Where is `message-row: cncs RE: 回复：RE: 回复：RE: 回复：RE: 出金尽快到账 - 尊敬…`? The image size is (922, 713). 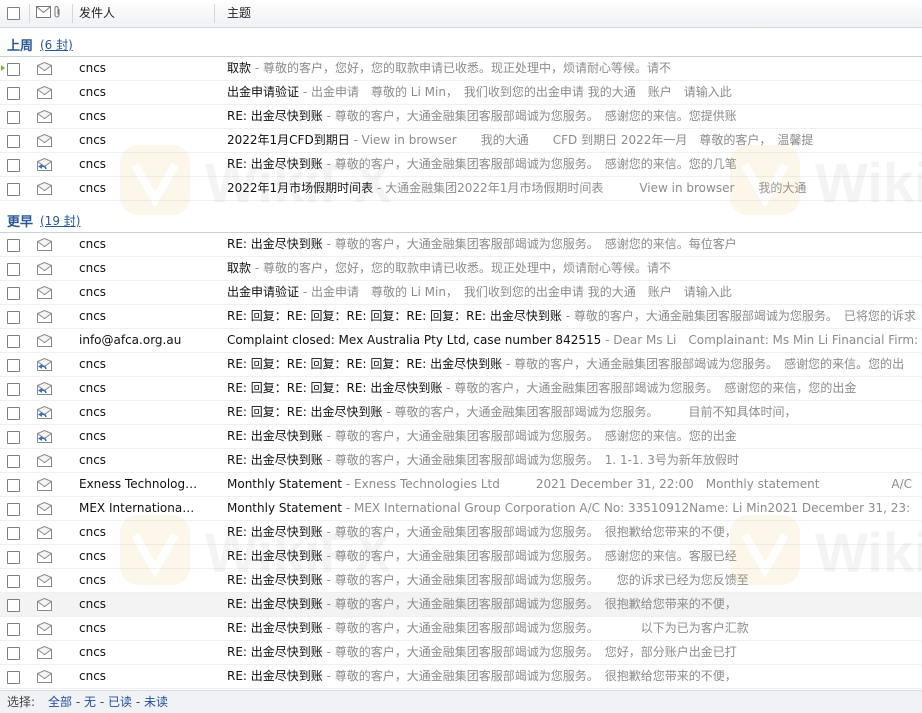 message-row: cncs RE: 回复：RE: 回复：RE: 回复：RE: 出金尽快到账 - 尊敬… is located at coordinates (461, 365).